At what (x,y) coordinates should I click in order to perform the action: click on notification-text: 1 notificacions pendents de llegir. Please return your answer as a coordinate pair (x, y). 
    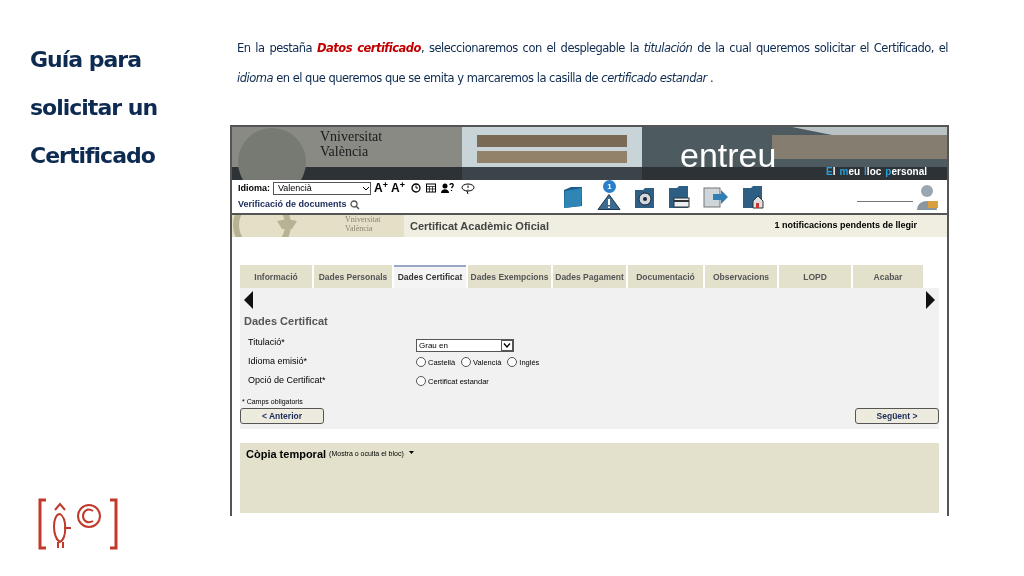
    Looking at the image, I should click on (845, 226).